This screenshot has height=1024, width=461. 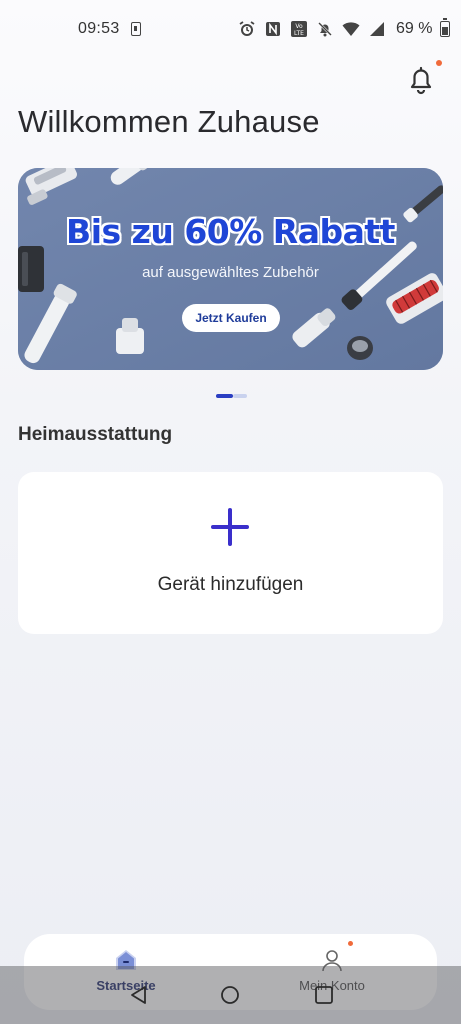 I want to click on notification-bell-button, so click(x=421, y=79).